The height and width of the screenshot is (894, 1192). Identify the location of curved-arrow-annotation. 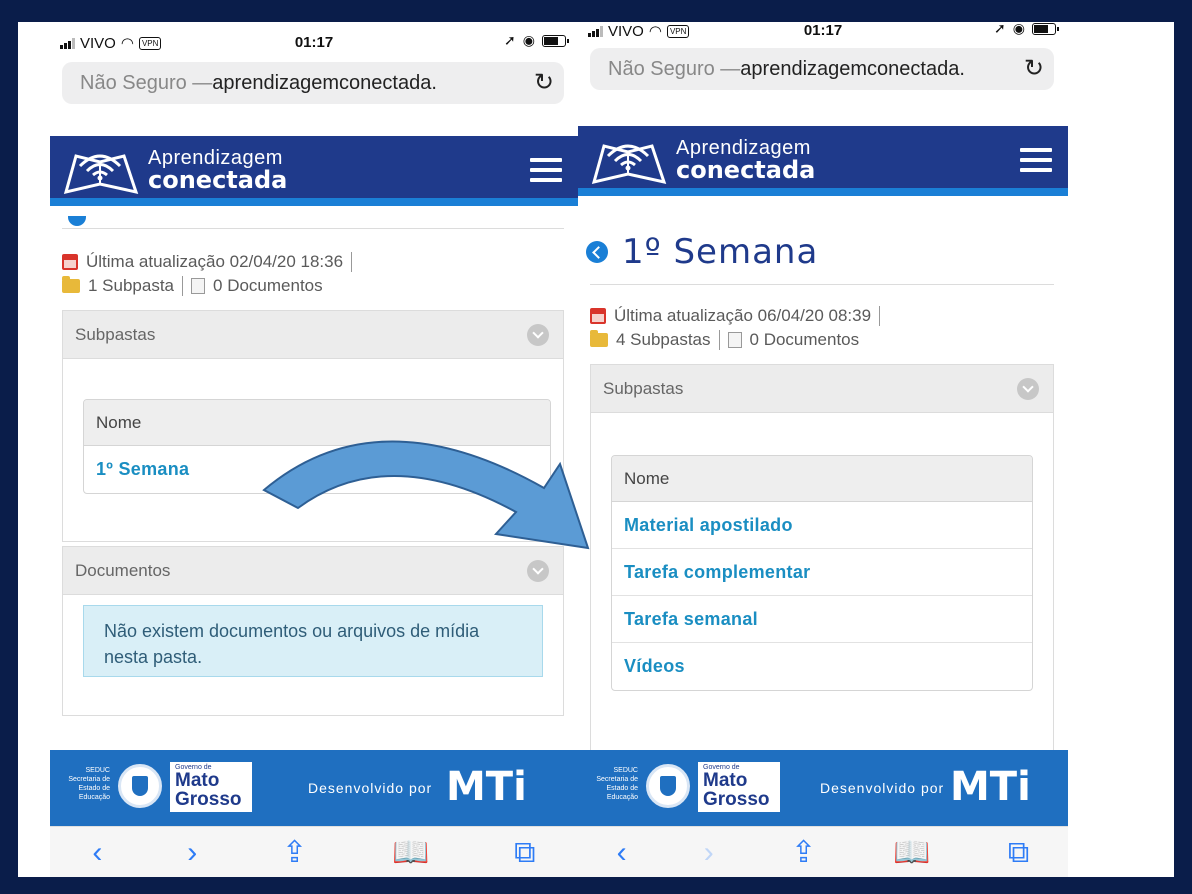
(426, 495).